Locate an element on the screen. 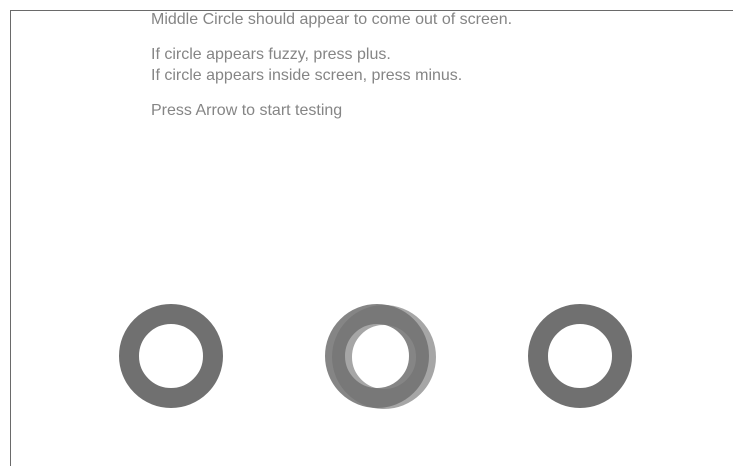 This screenshot has width=733, height=466. right-ring-icon is located at coordinates (580, 356).